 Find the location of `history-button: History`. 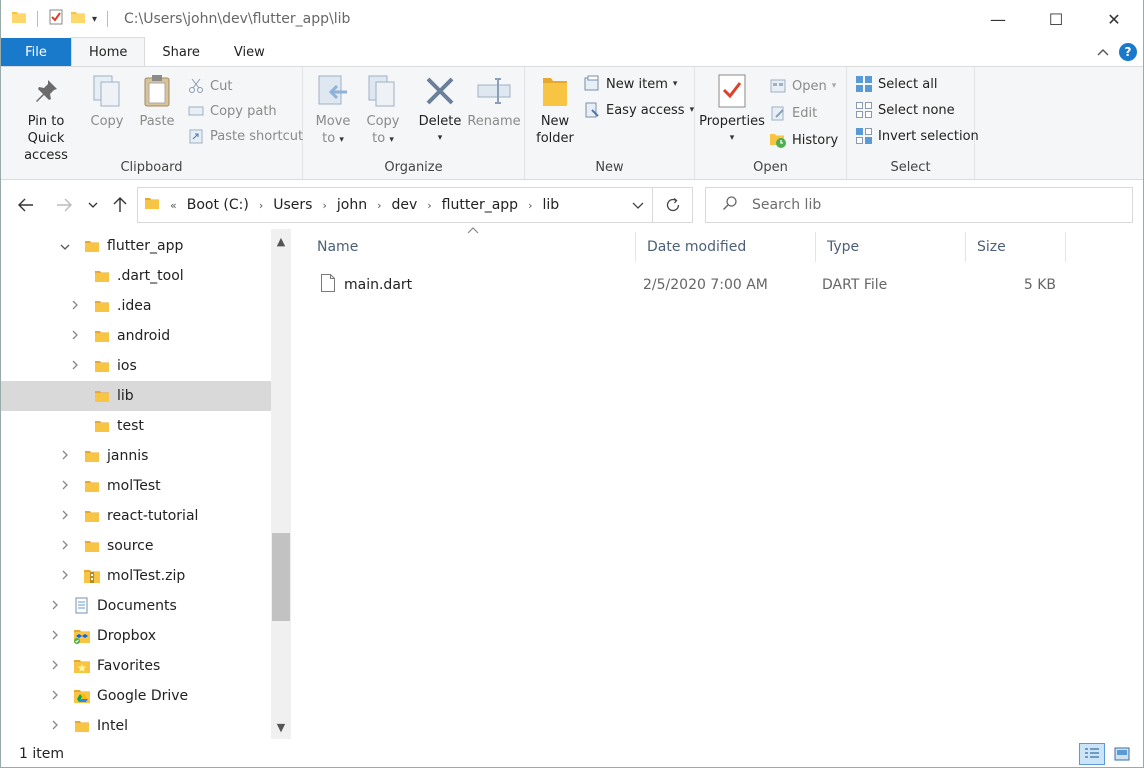

history-button: History is located at coordinates (803, 140).